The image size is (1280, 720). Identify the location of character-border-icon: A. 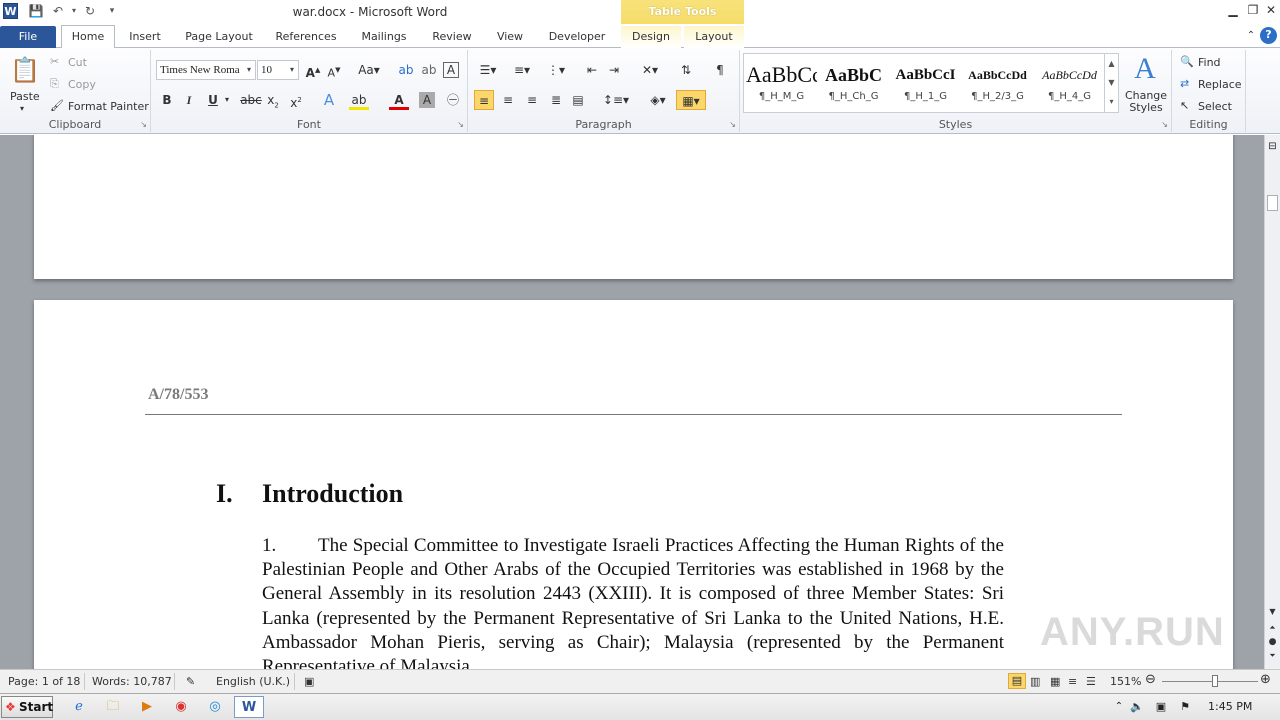
(451, 70).